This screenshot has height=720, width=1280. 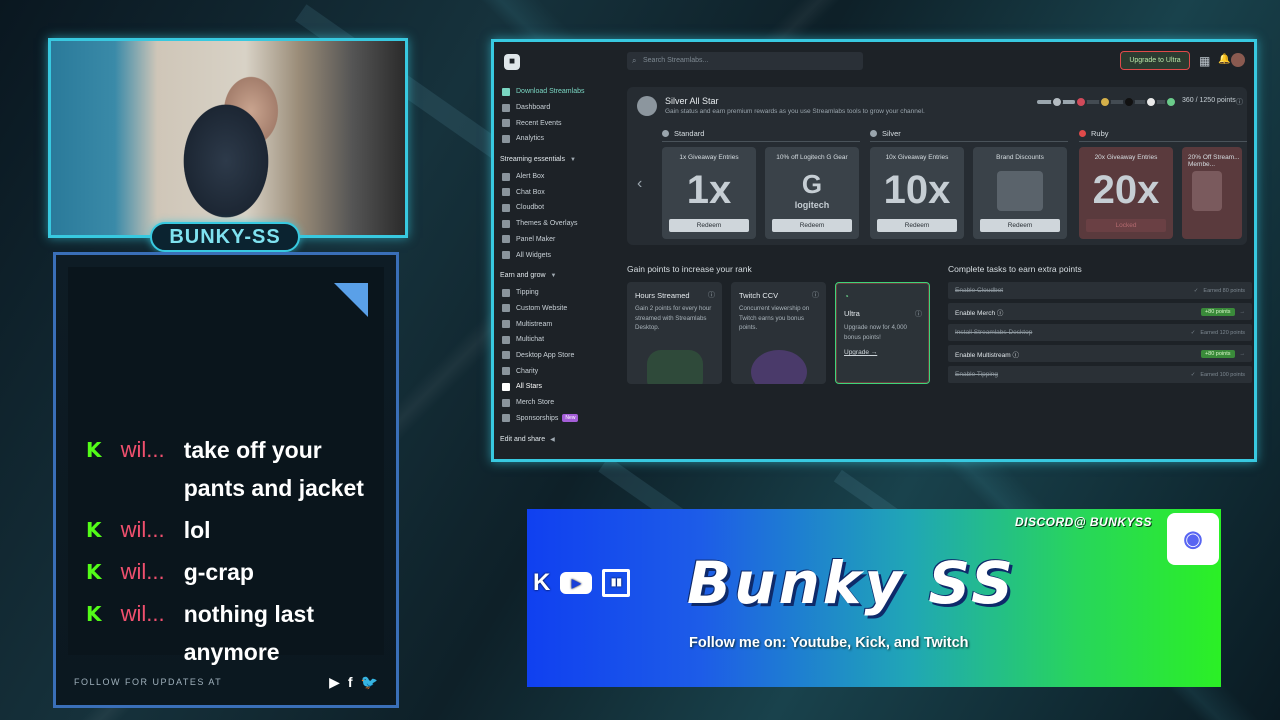 What do you see at coordinates (527, 371) in the screenshot?
I see `sidebar-item-label: Charity` at bounding box center [527, 371].